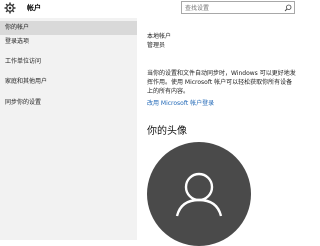 This screenshot has width=320, height=246. I want to click on avatar-heading: 你的头像, so click(167, 131).